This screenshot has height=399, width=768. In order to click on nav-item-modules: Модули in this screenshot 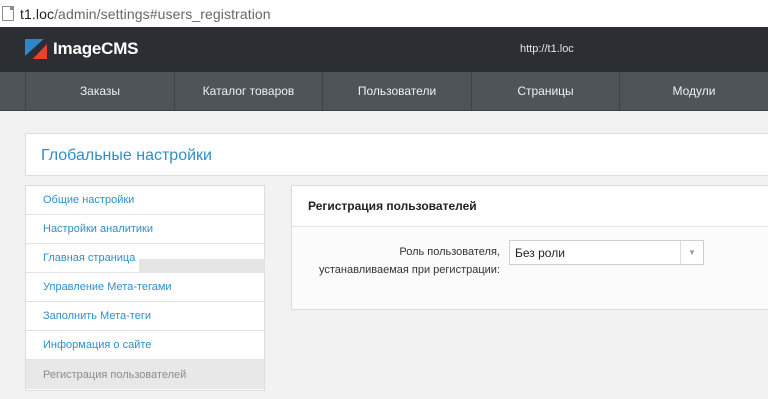, I will do `click(693, 91)`.